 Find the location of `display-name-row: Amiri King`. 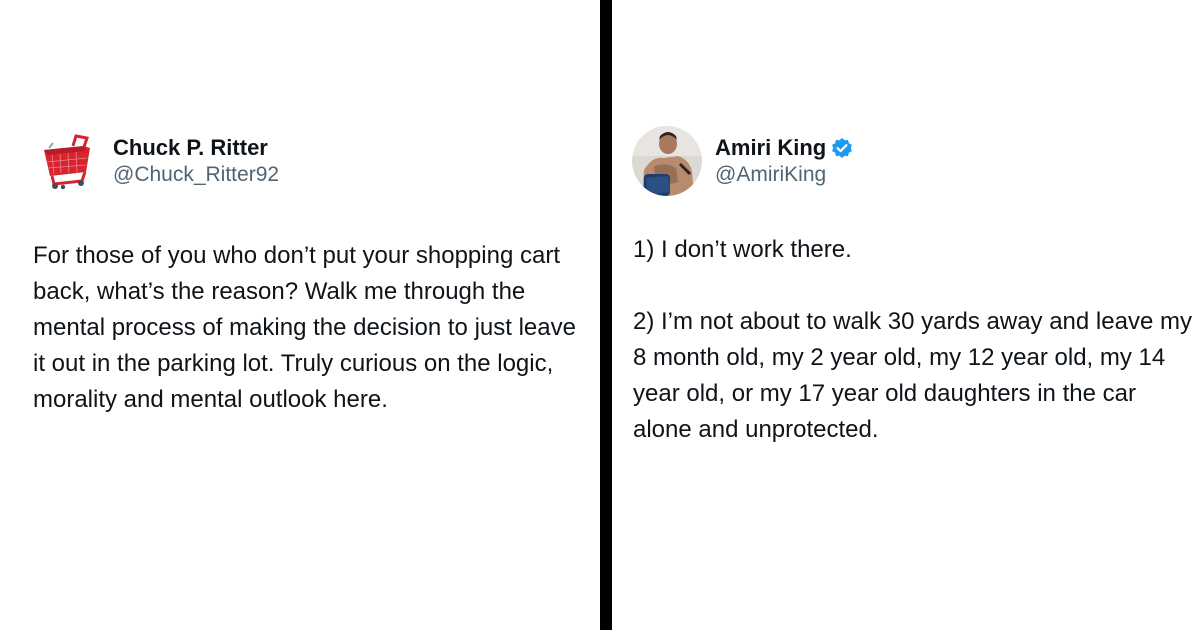

display-name-row: Amiri King is located at coordinates (784, 148).